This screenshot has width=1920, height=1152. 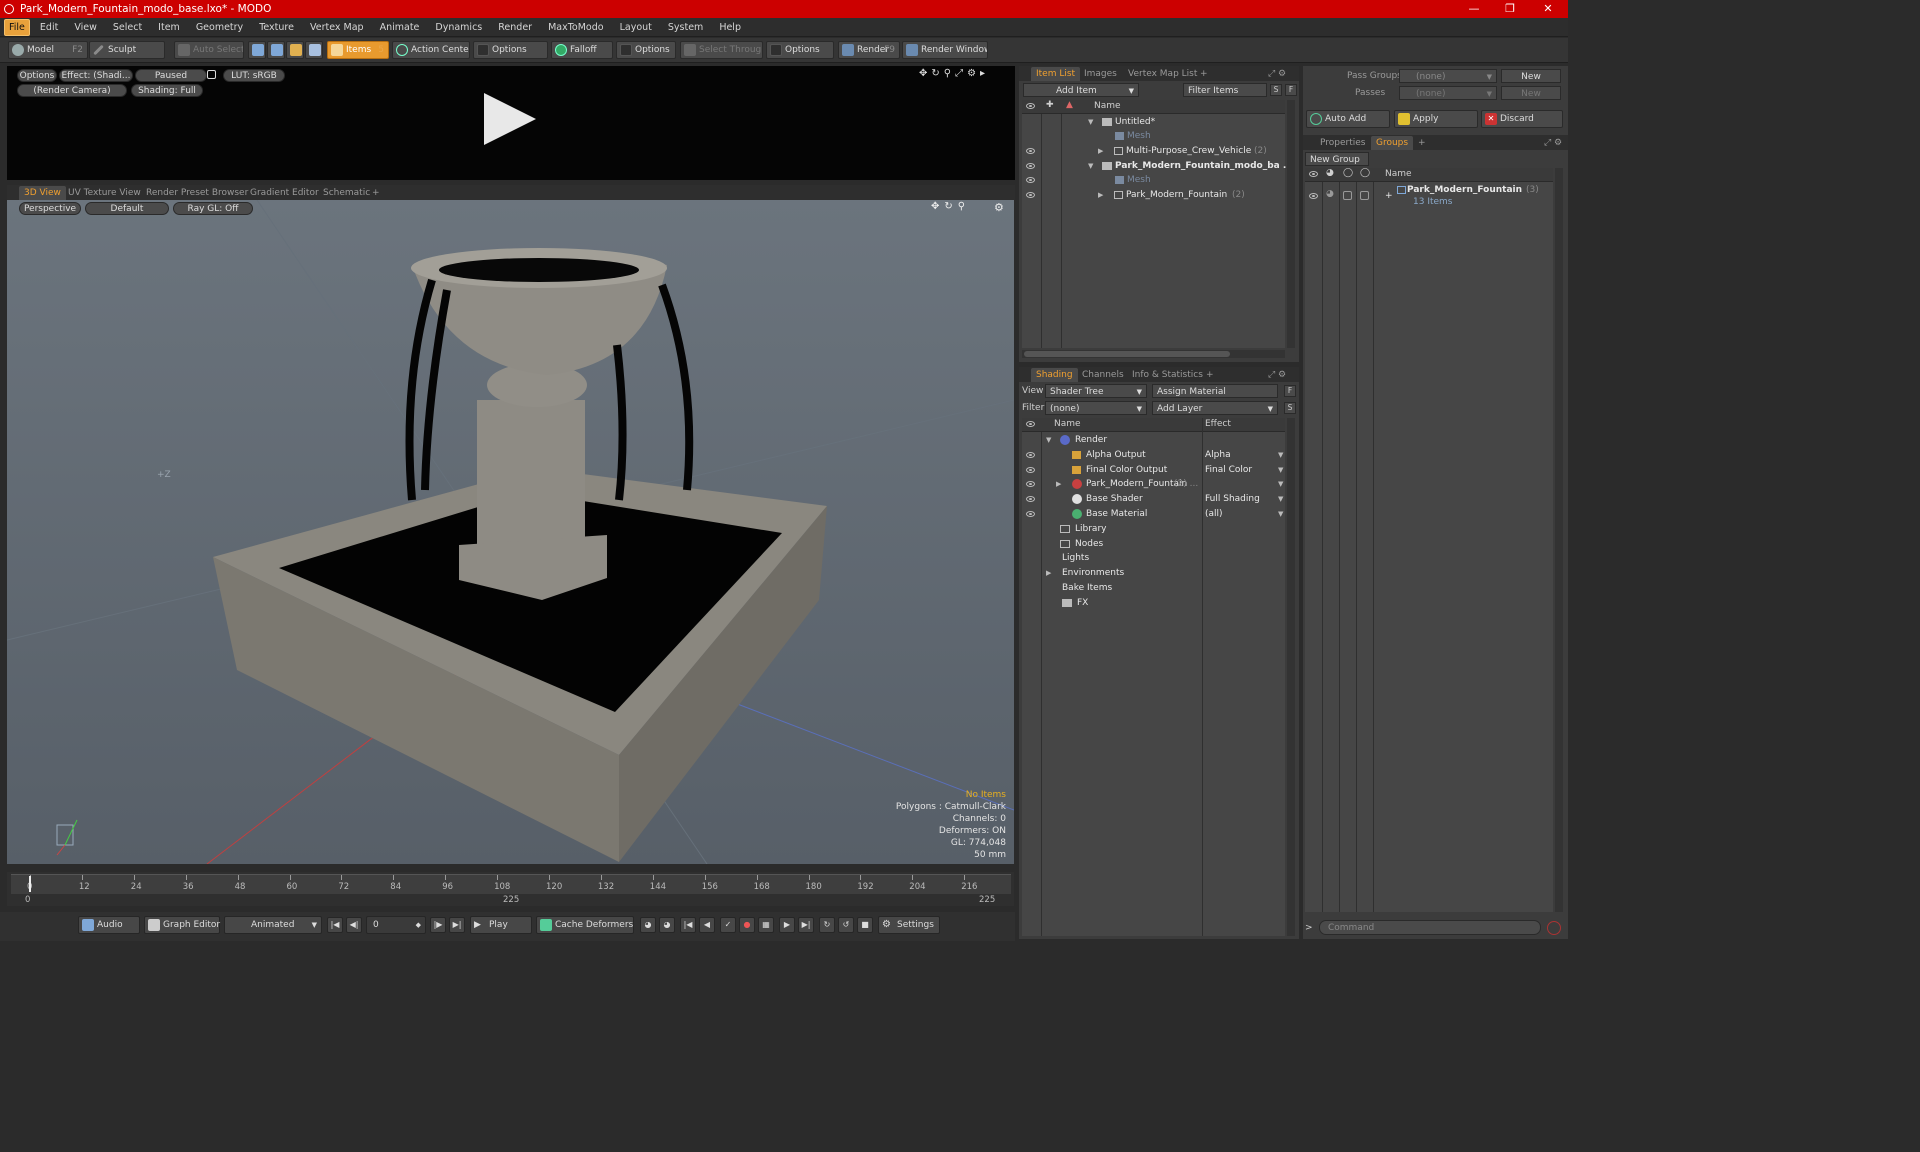 I want to click on expand-plus-icon: +, so click(x=1389, y=196).